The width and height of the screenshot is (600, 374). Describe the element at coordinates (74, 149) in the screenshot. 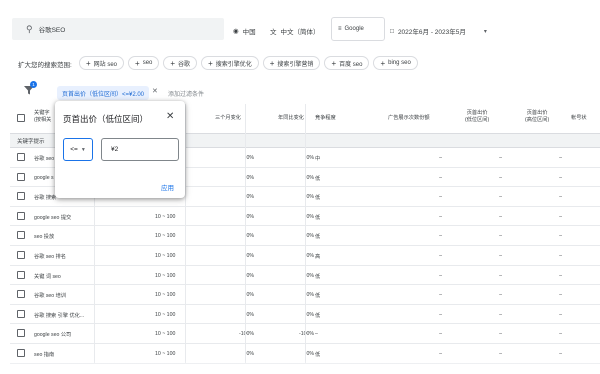

I see `operator-value: <=` at that location.